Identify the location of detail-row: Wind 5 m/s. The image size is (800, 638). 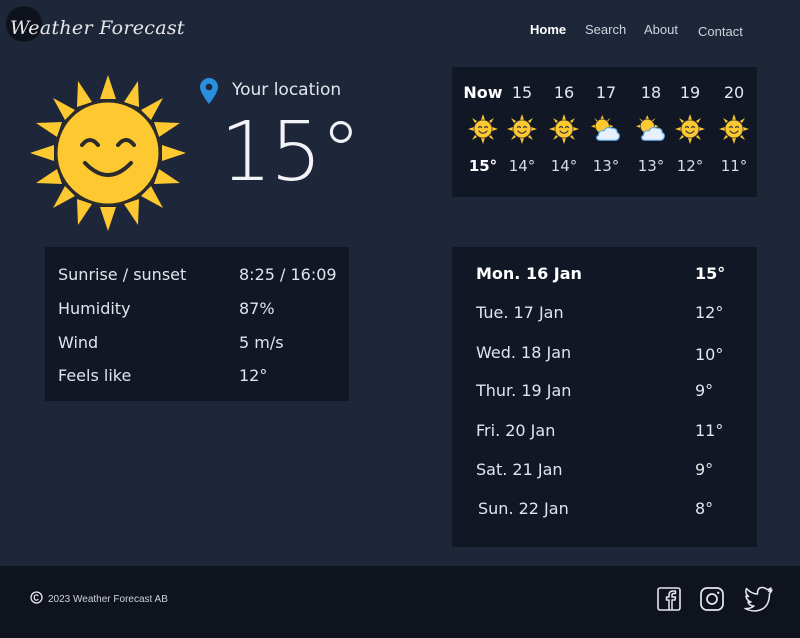
(203, 345).